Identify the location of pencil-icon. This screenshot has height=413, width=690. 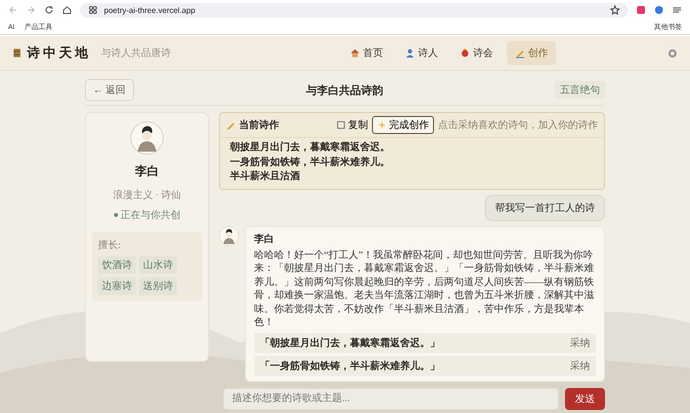
(231, 125).